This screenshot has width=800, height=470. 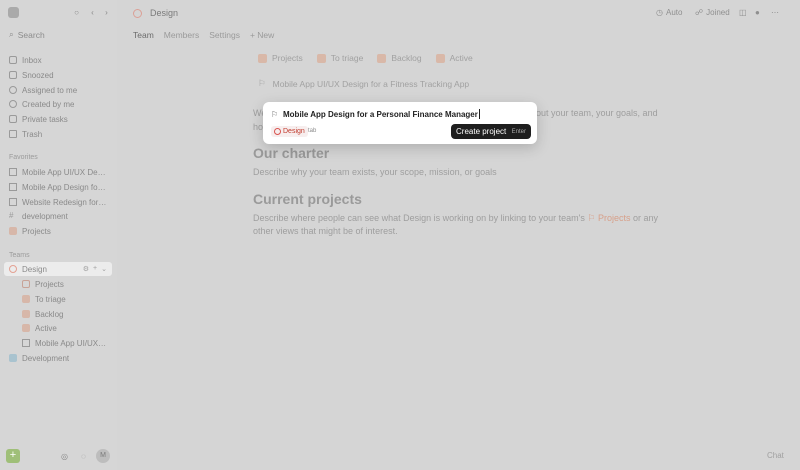 I want to click on avatar: M, so click(x=103, y=456).